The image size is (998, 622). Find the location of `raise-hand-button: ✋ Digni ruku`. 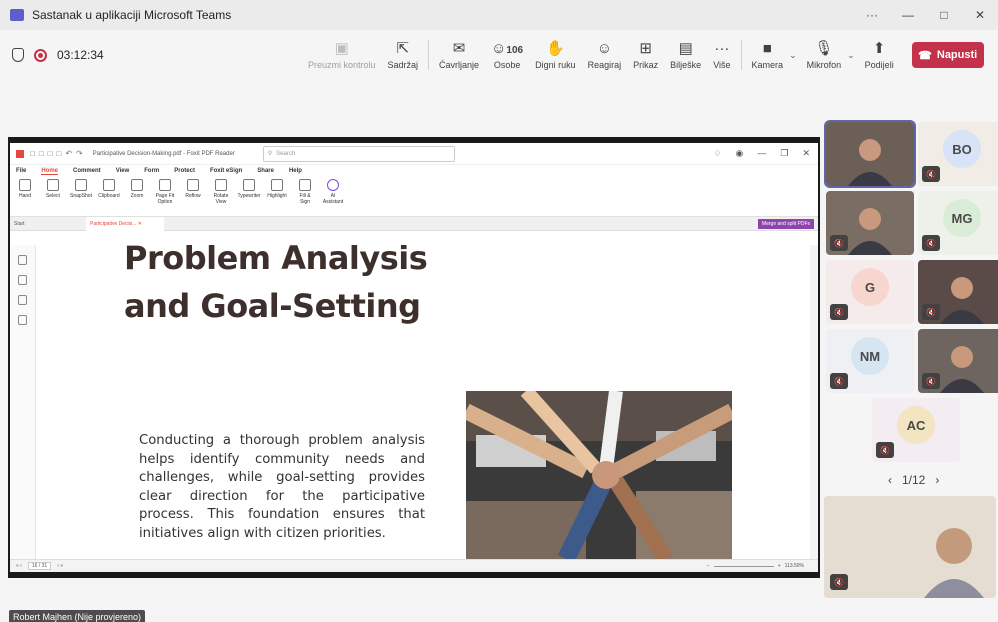

raise-hand-button: ✋ Digni ruku is located at coordinates (555, 55).